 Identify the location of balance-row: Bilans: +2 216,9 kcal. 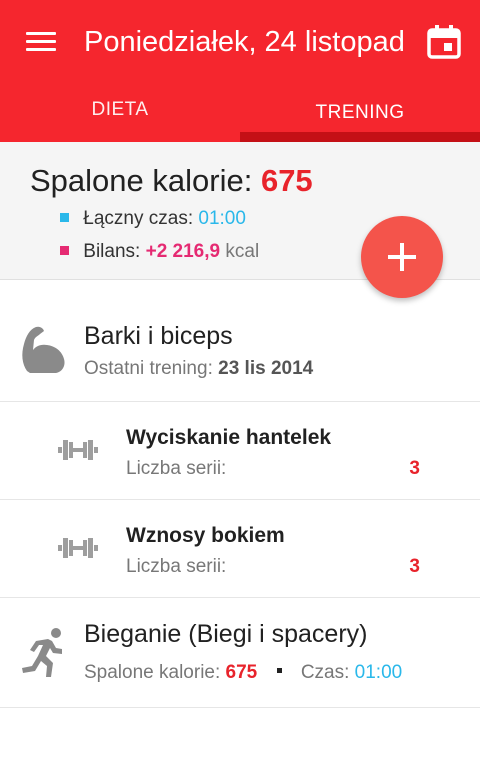
(159, 252).